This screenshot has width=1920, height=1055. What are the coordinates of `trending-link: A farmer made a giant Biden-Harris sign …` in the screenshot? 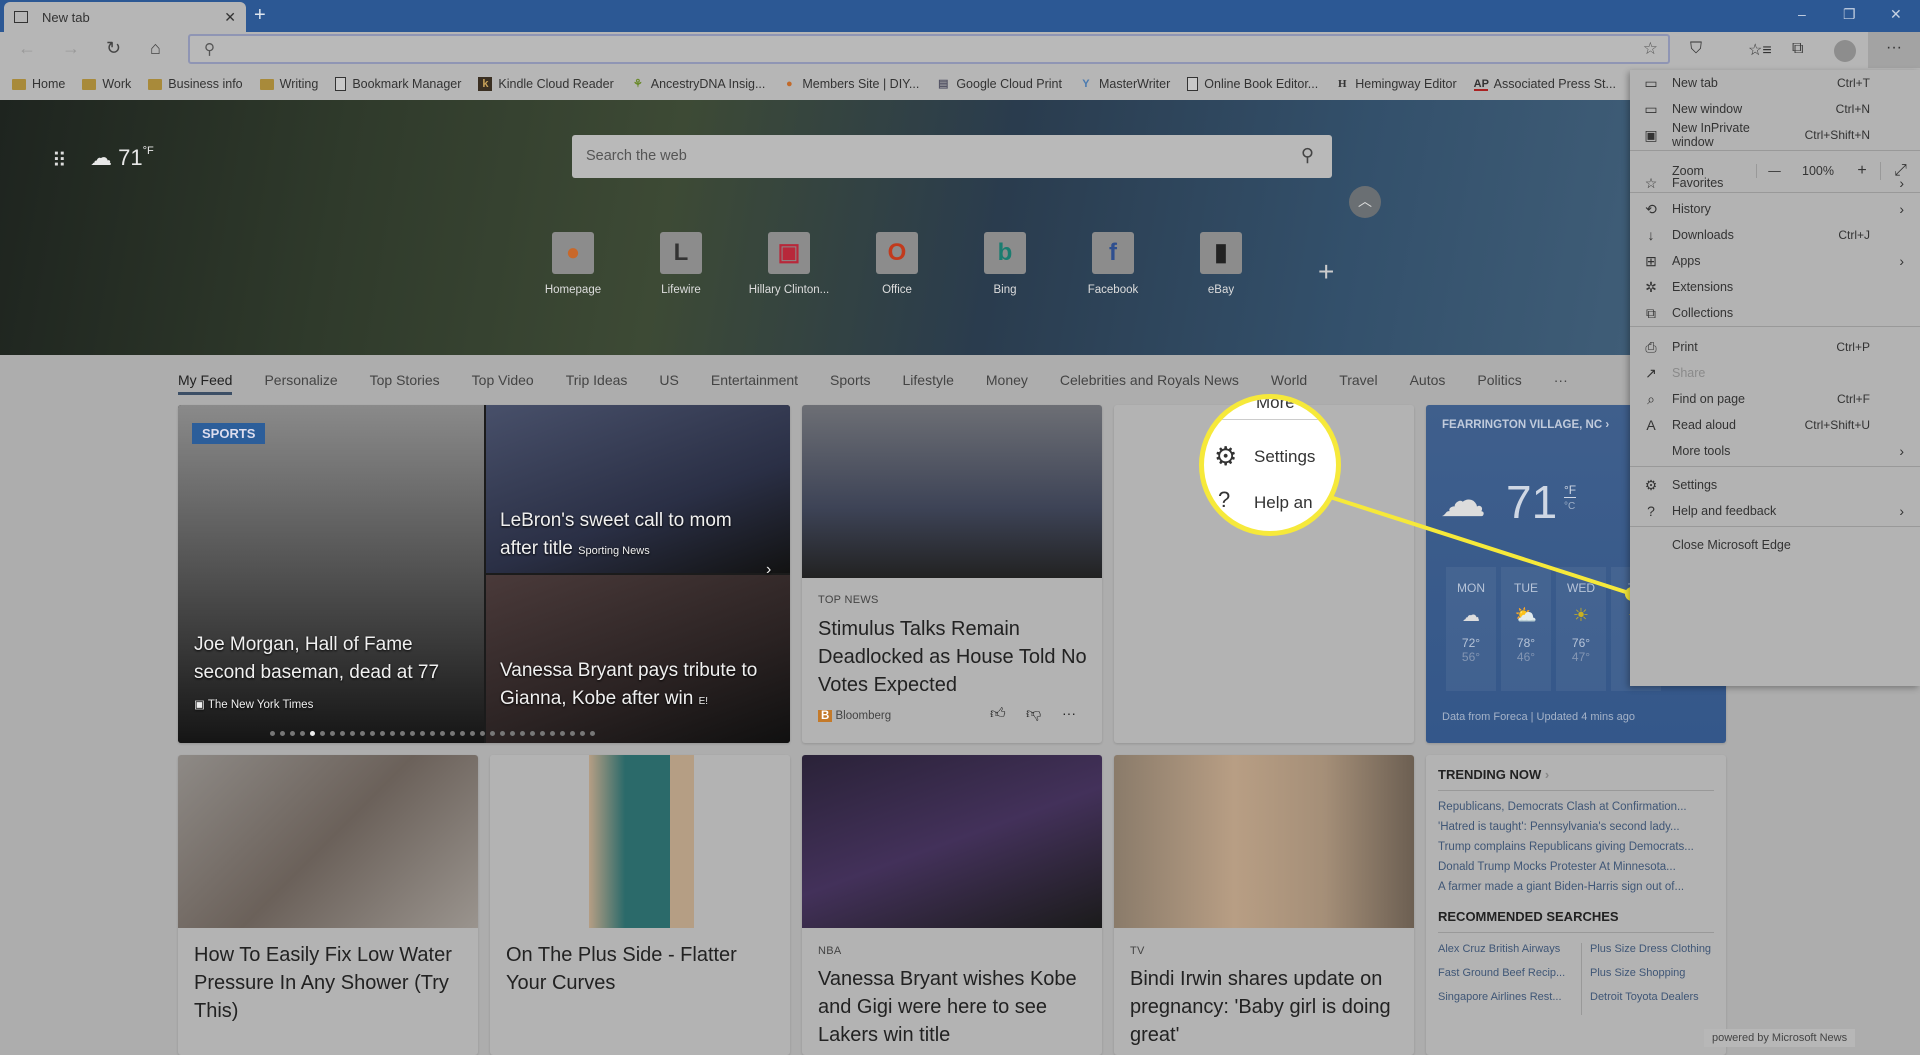 It's located at (1576, 887).